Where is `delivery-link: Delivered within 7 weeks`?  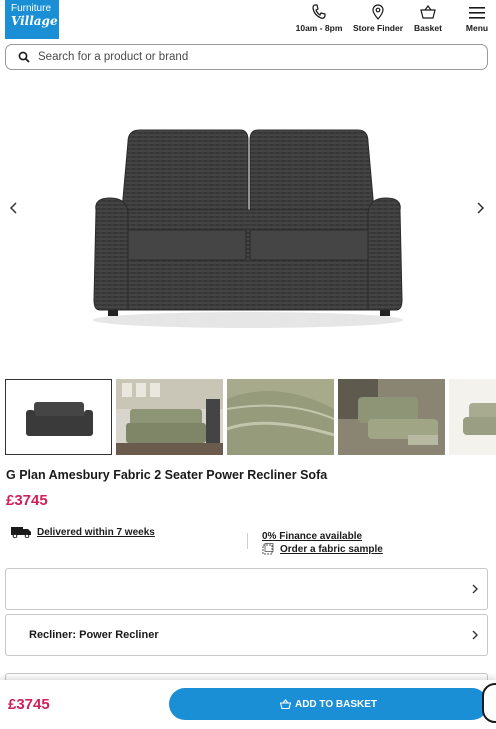 delivery-link: Delivered within 7 weeks is located at coordinates (96, 532).